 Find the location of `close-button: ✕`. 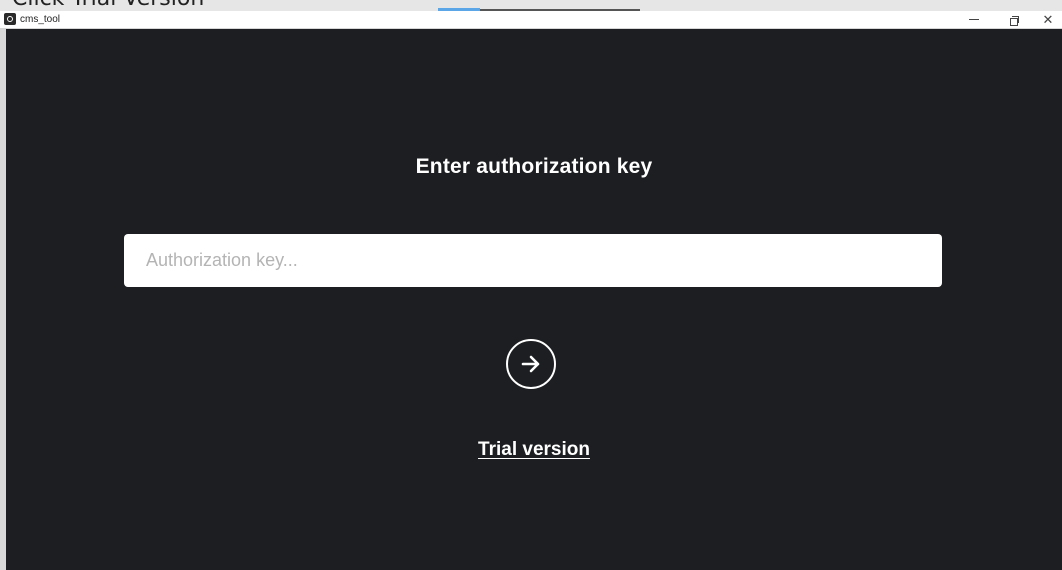

close-button: ✕ is located at coordinates (1048, 19).